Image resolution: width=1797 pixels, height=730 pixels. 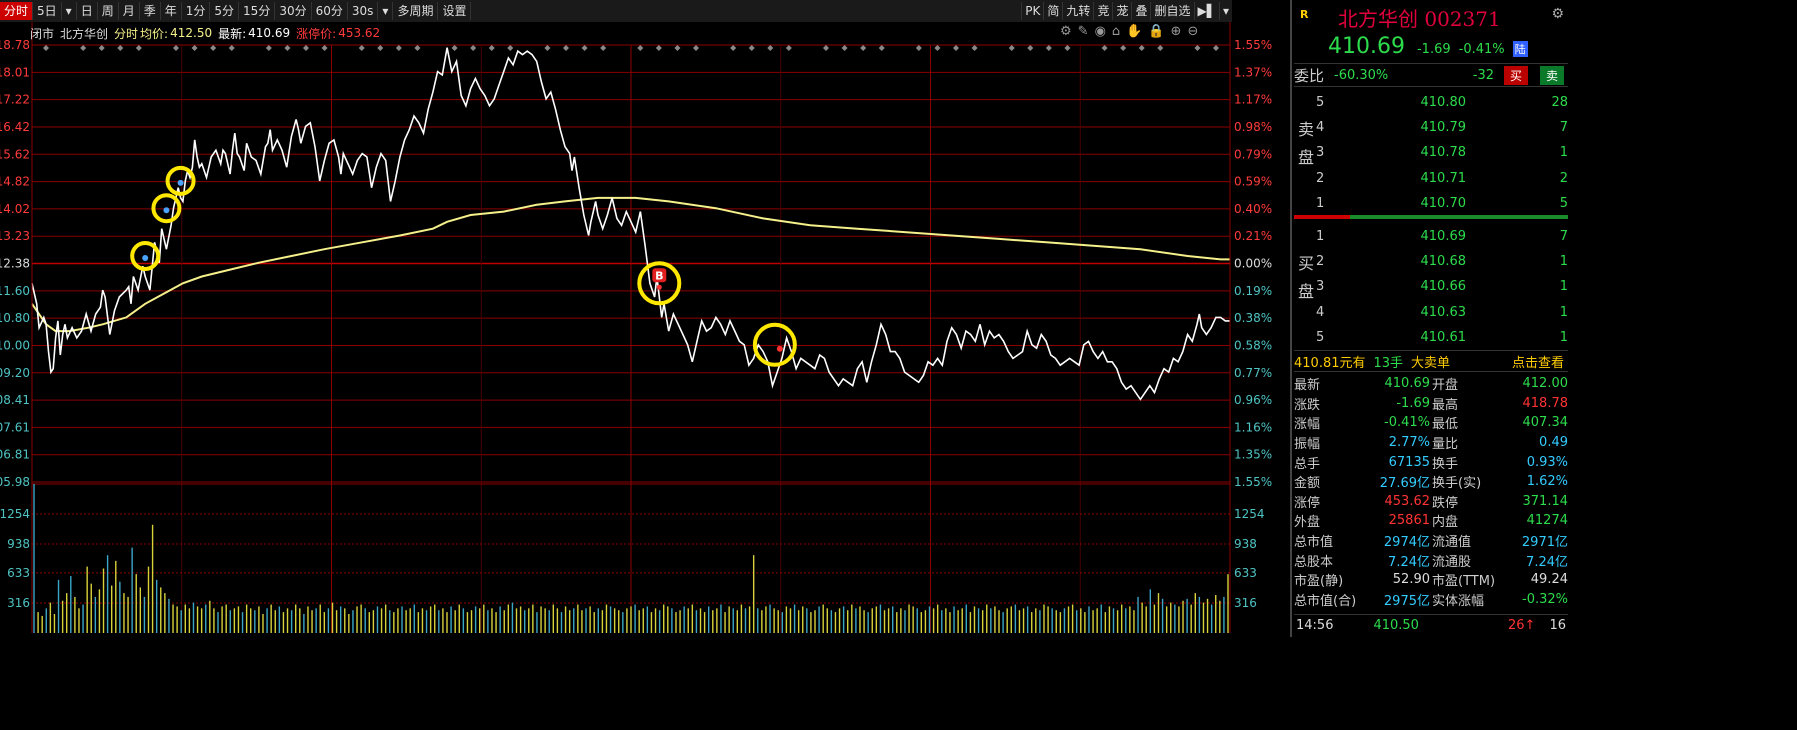 I want to click on bid-book-row: 1 410.69 7, so click(x=1442, y=236).